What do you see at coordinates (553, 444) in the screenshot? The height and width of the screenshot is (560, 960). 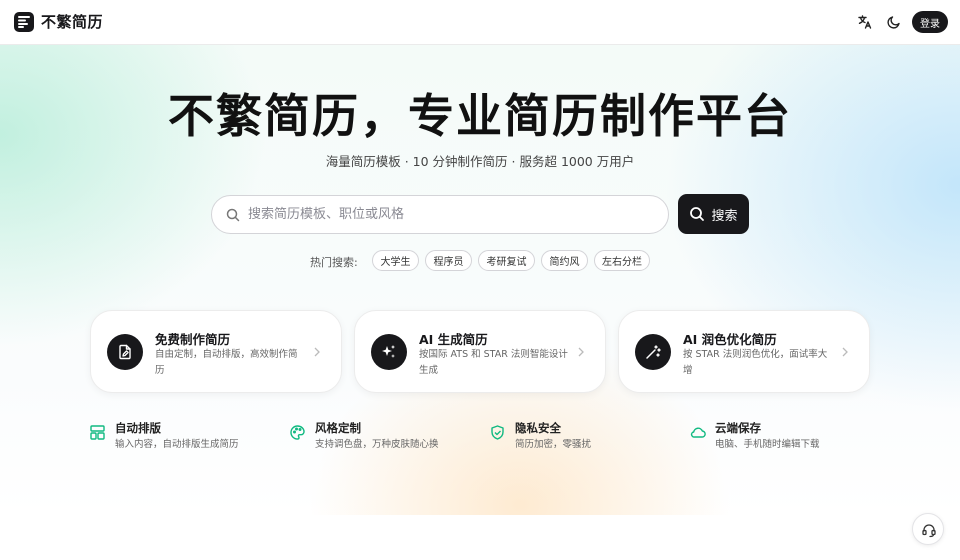 I see `perk-desc: 简历加密，零骚扰` at bounding box center [553, 444].